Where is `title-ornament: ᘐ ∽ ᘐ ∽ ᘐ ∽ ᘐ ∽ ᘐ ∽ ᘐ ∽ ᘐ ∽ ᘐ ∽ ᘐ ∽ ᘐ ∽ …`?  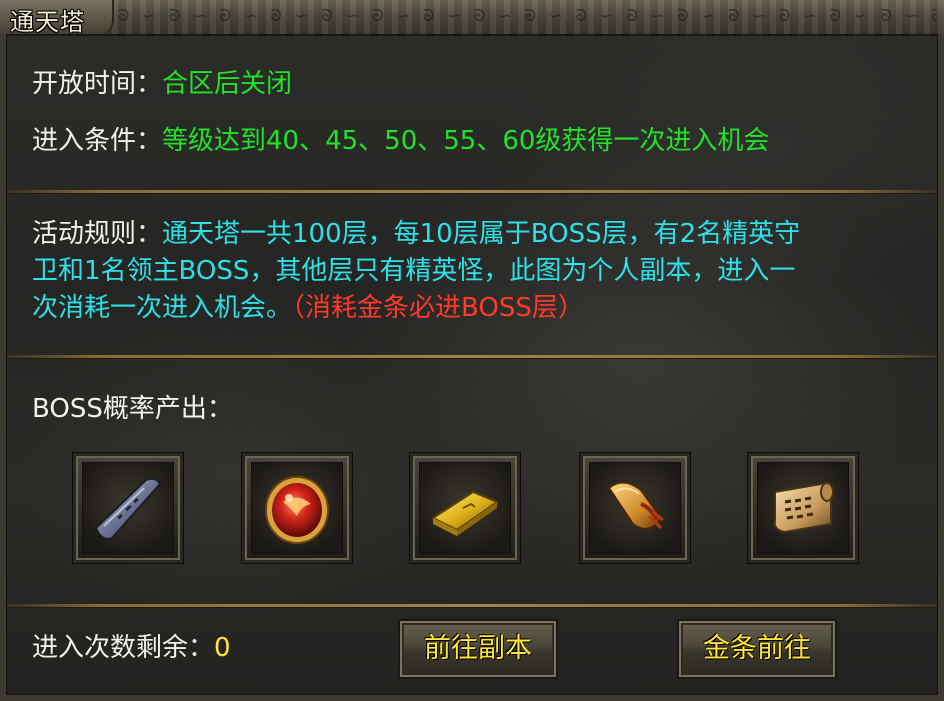 title-ornament: ᘐ ∽ ᘐ ∽ ᘐ ∽ ᘐ ∽ ᘐ ∽ ᘐ ∽ ᘐ ∽ ᘐ ∽ ᘐ ∽ ᘐ ∽ … is located at coordinates (527, 15).